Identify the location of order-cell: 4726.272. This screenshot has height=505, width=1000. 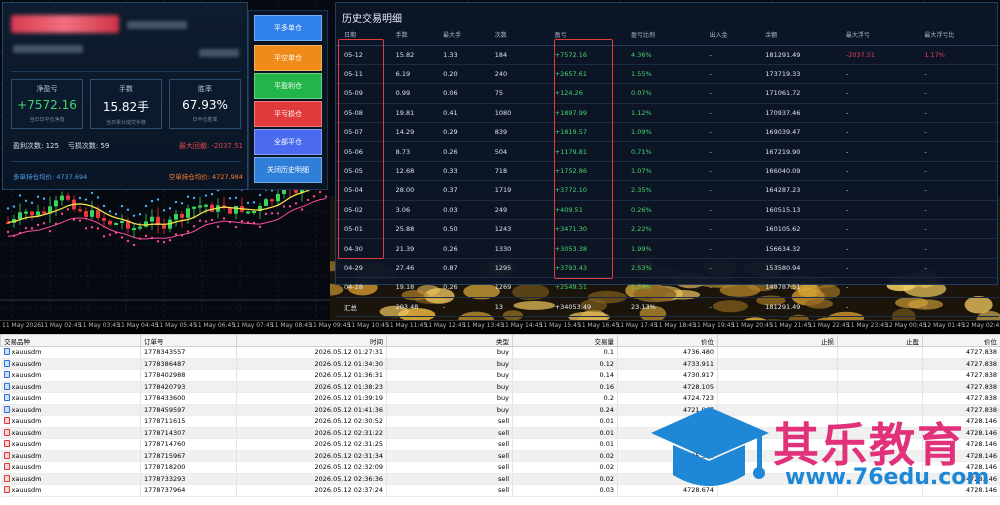
(667, 467).